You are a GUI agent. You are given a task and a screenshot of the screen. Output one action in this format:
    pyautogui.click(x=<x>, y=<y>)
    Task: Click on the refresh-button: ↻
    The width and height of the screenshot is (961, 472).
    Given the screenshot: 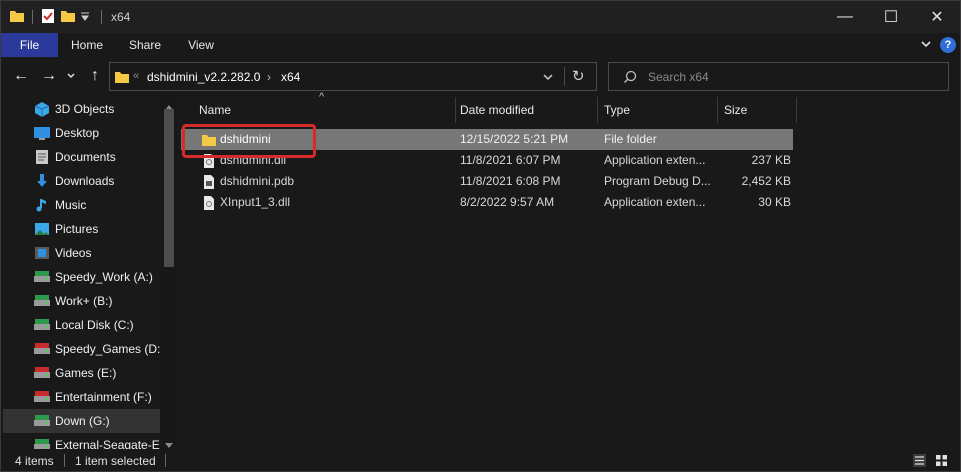 What is the action you would take?
    pyautogui.click(x=578, y=76)
    